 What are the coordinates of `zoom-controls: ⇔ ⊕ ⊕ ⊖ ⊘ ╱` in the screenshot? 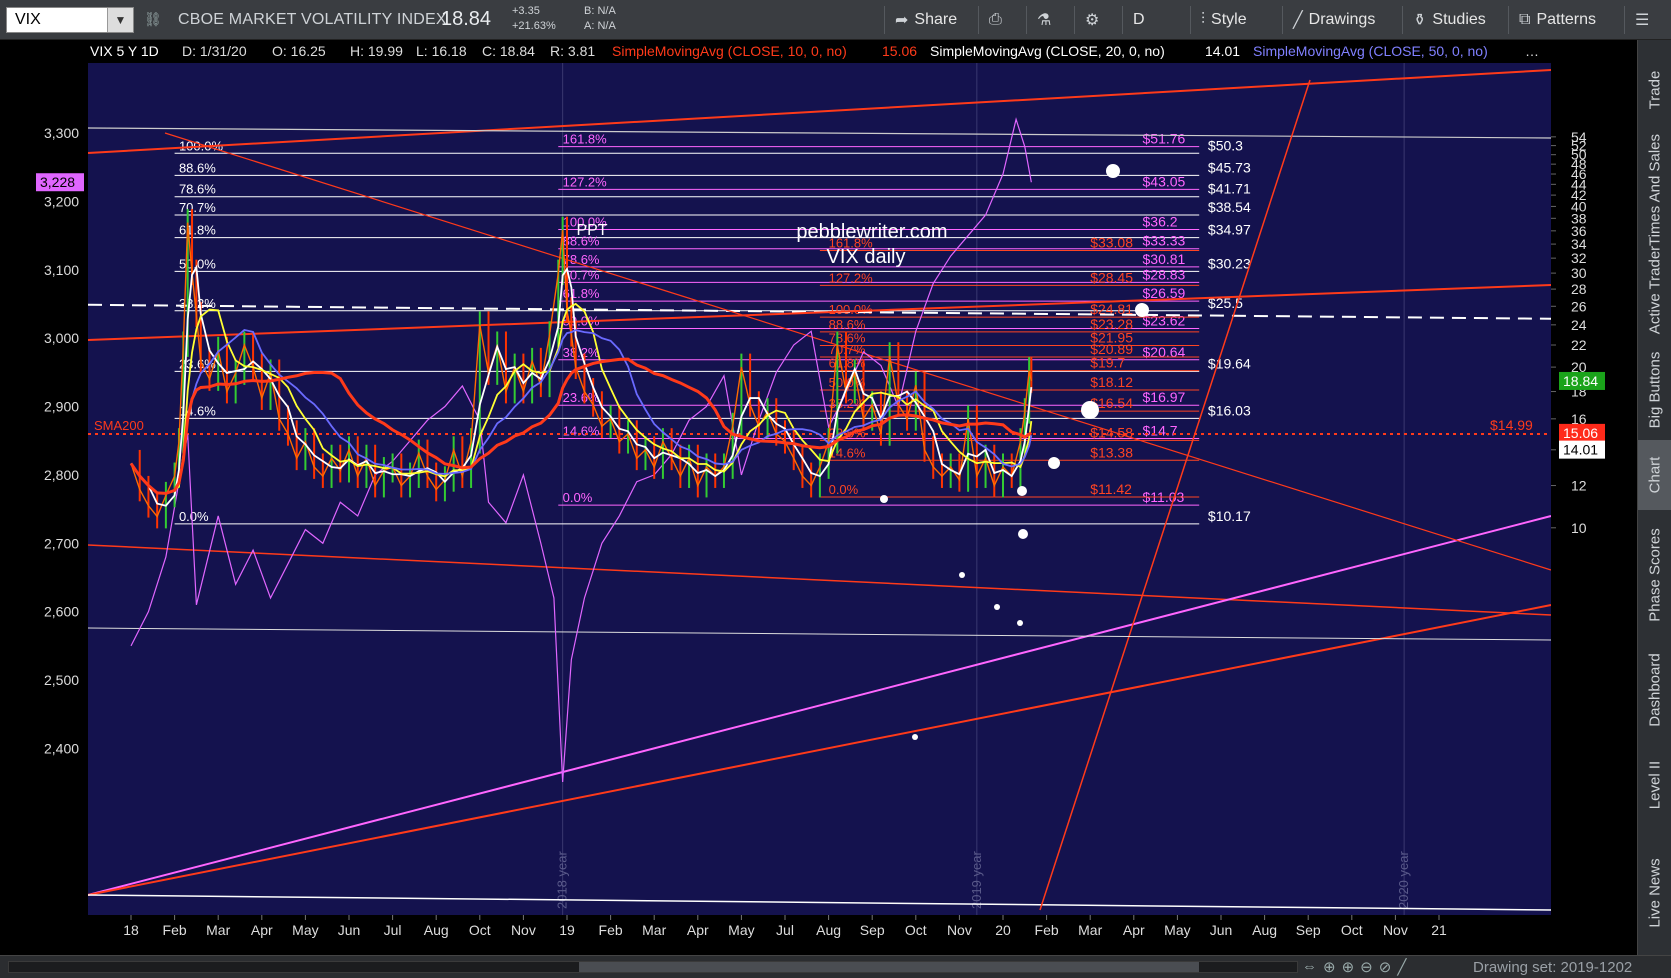 It's located at (1354, 967).